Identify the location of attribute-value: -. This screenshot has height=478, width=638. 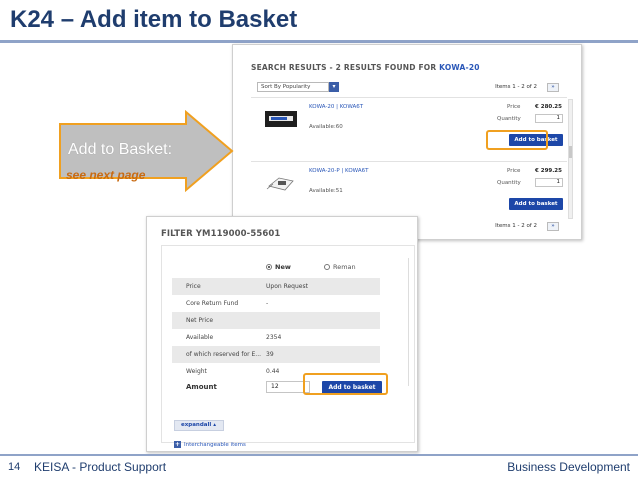
(267, 303).